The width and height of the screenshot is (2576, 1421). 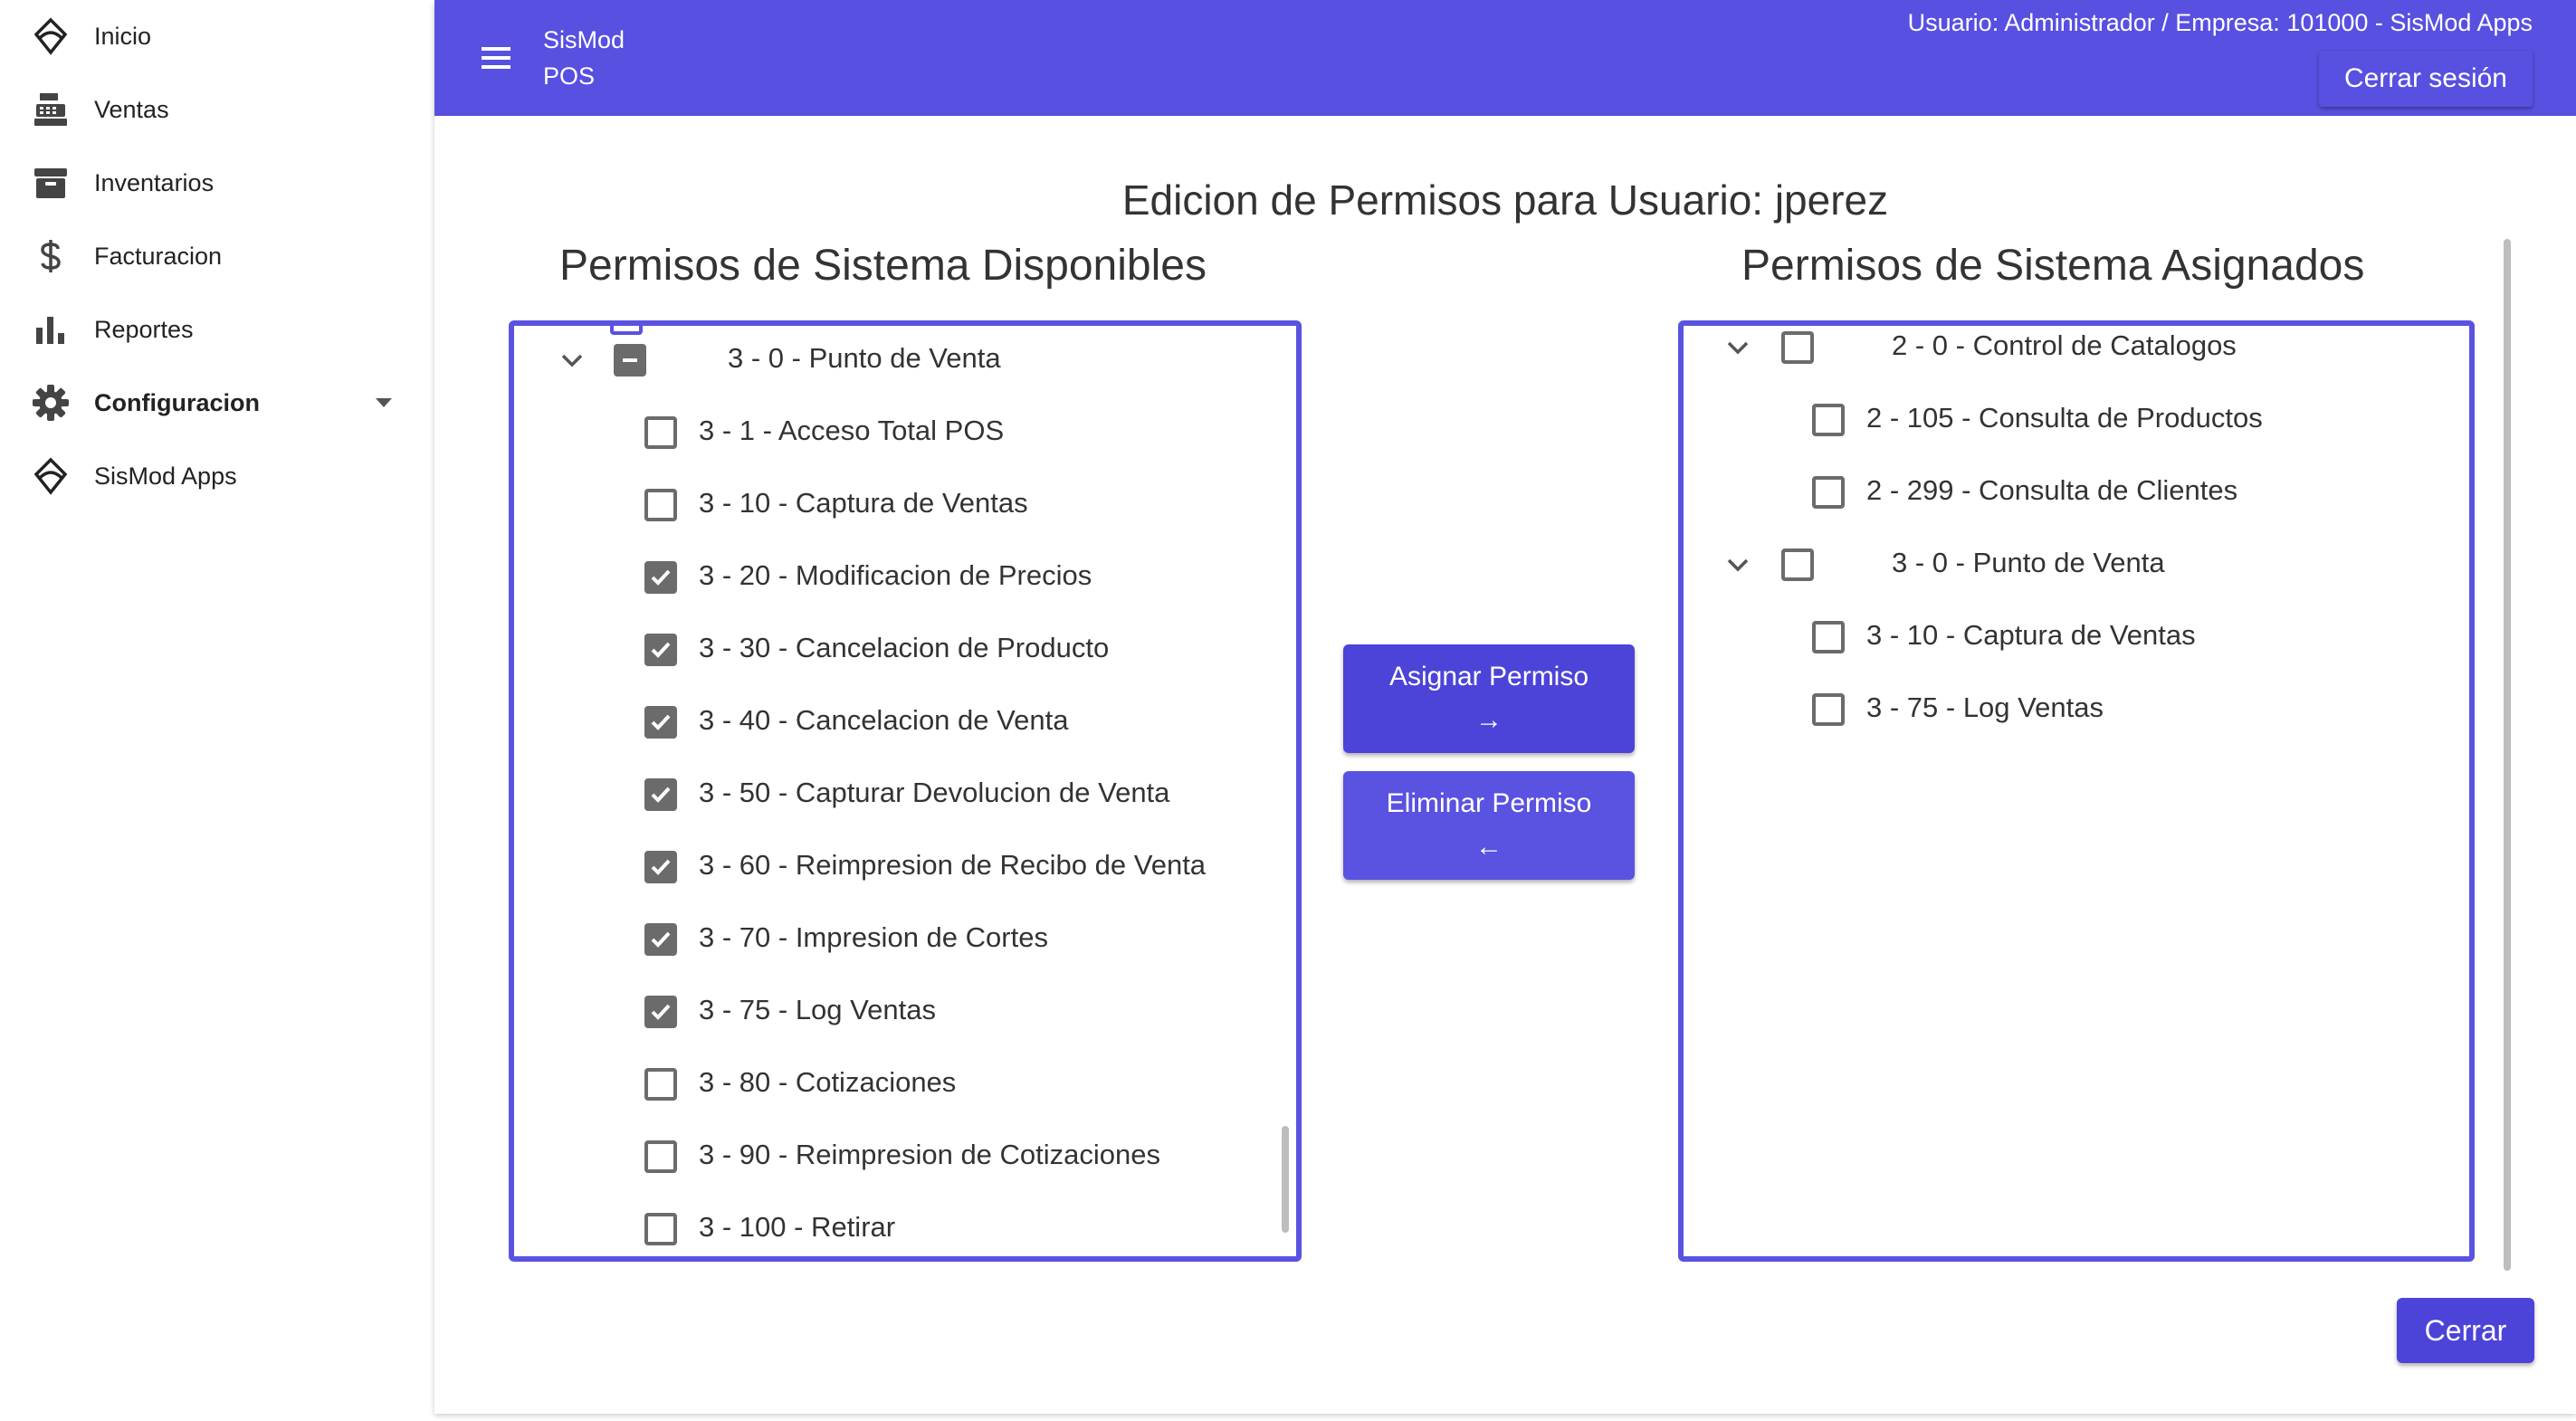 I want to click on assigned-panel-title: Permisos de Sistema Asignados, so click(x=2053, y=266).